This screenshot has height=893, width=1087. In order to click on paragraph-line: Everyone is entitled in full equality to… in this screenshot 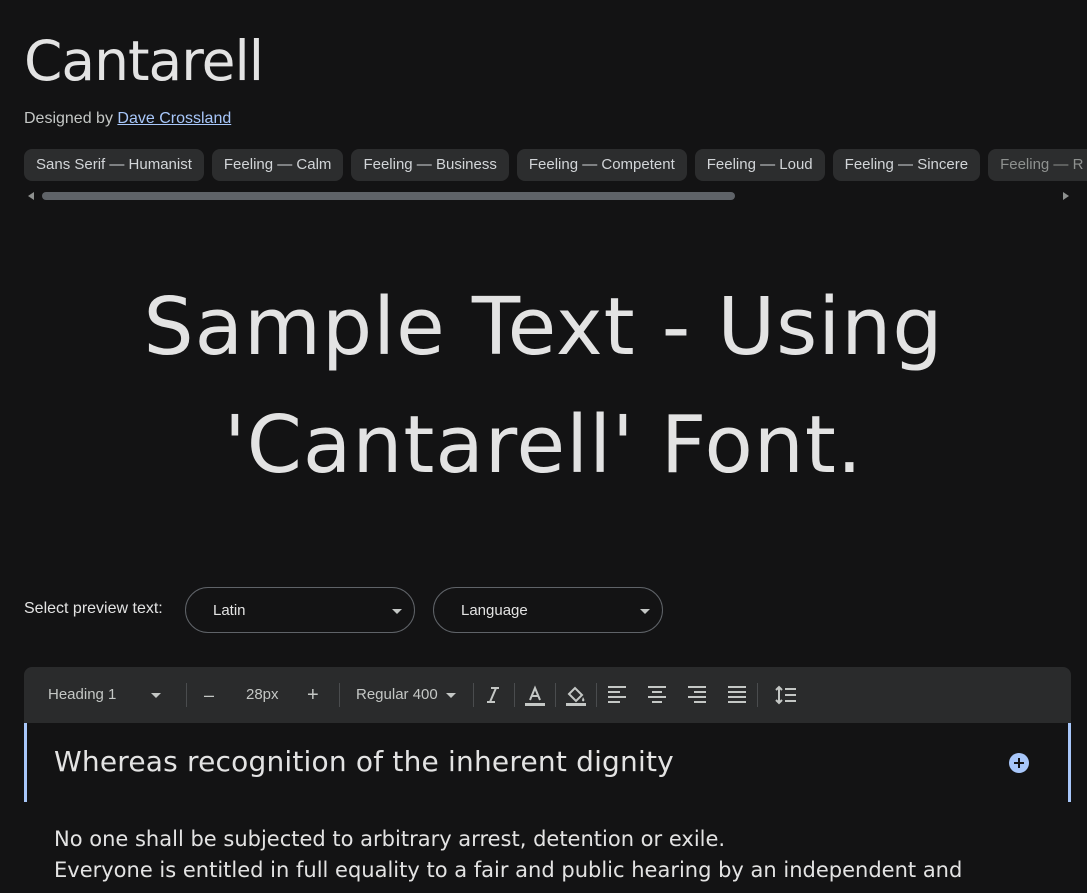, I will do `click(508, 870)`.